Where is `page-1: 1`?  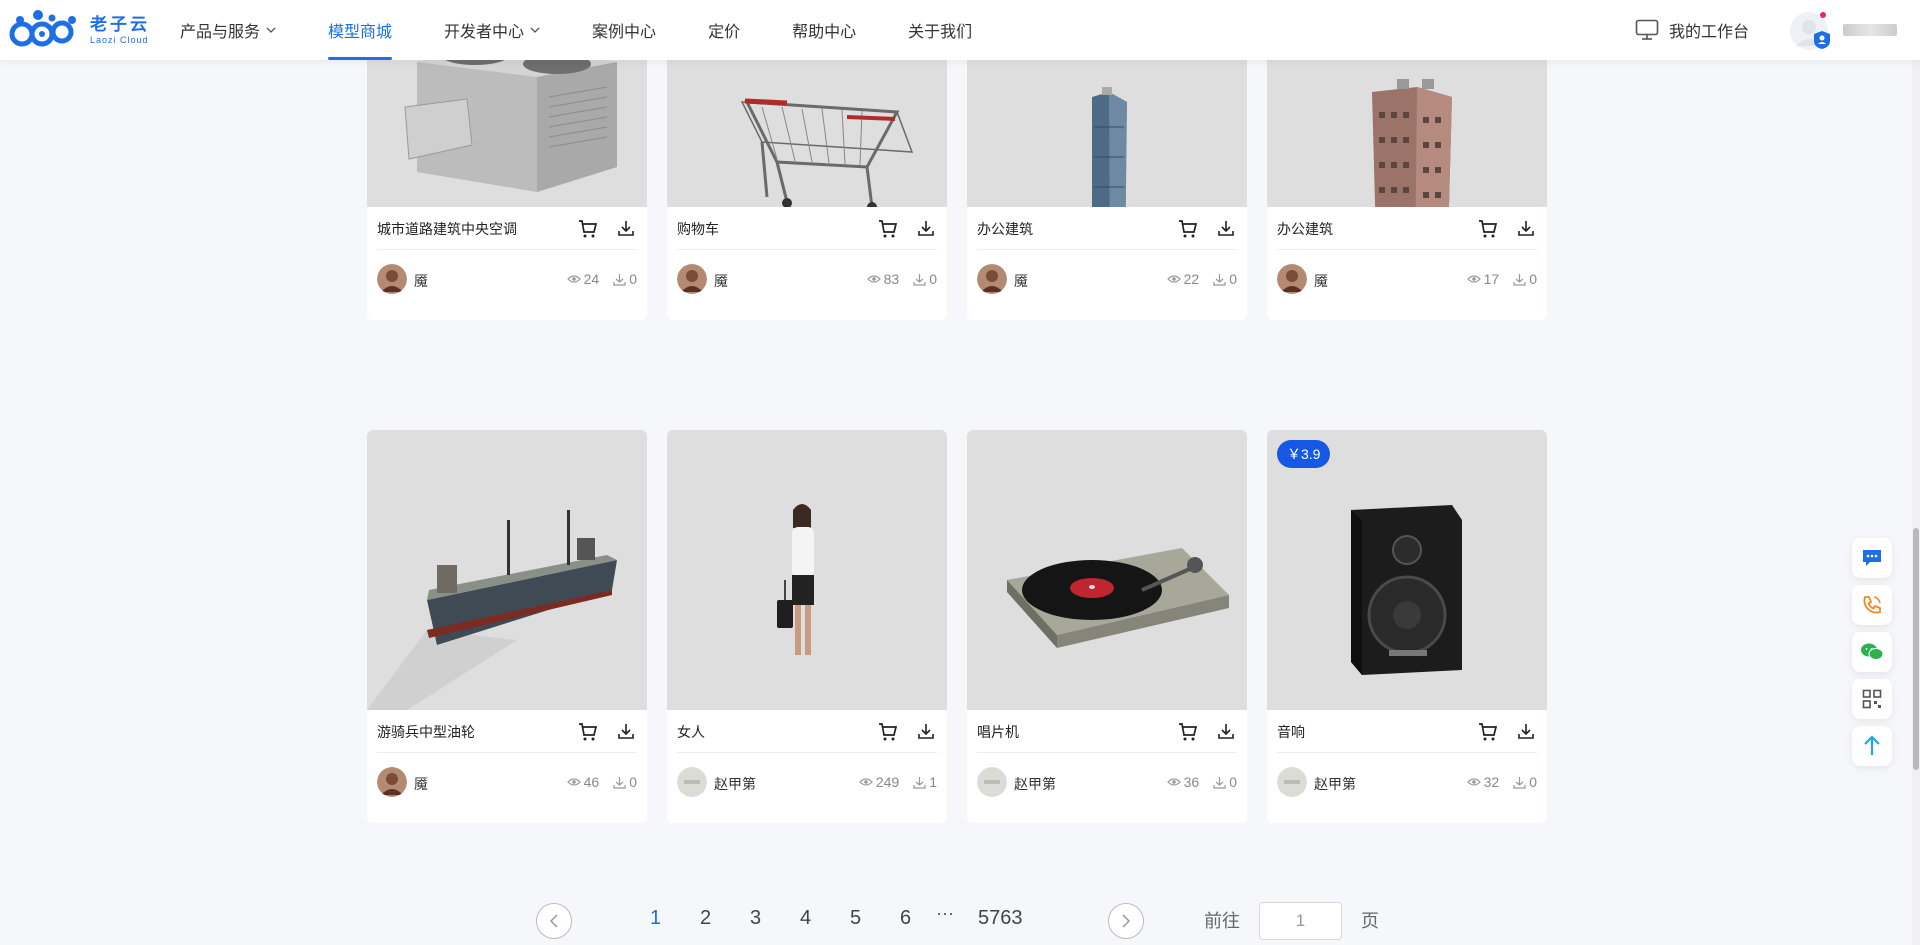
page-1: 1 is located at coordinates (655, 918).